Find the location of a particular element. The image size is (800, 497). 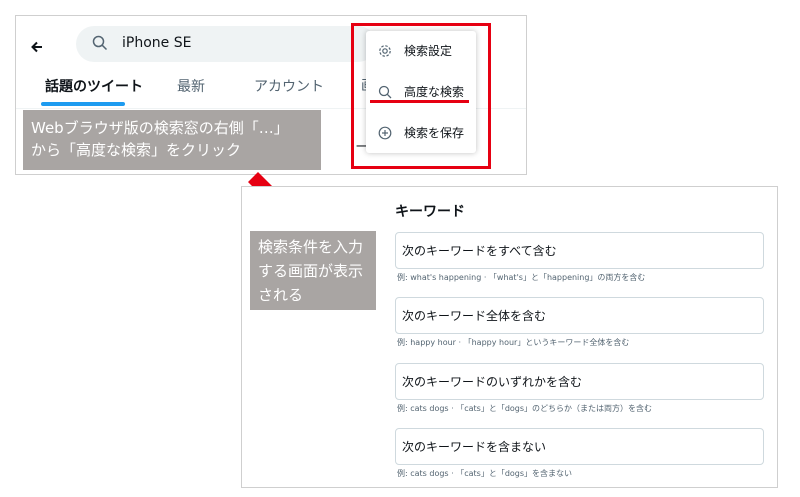

active-tab-indicator is located at coordinates (83, 104).